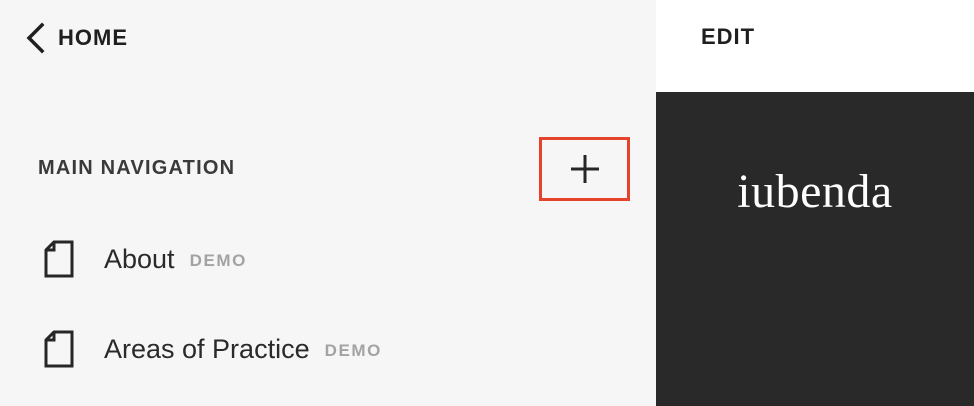  Describe the element at coordinates (207, 348) in the screenshot. I see `nav-item-label: Areas of Practice` at that location.